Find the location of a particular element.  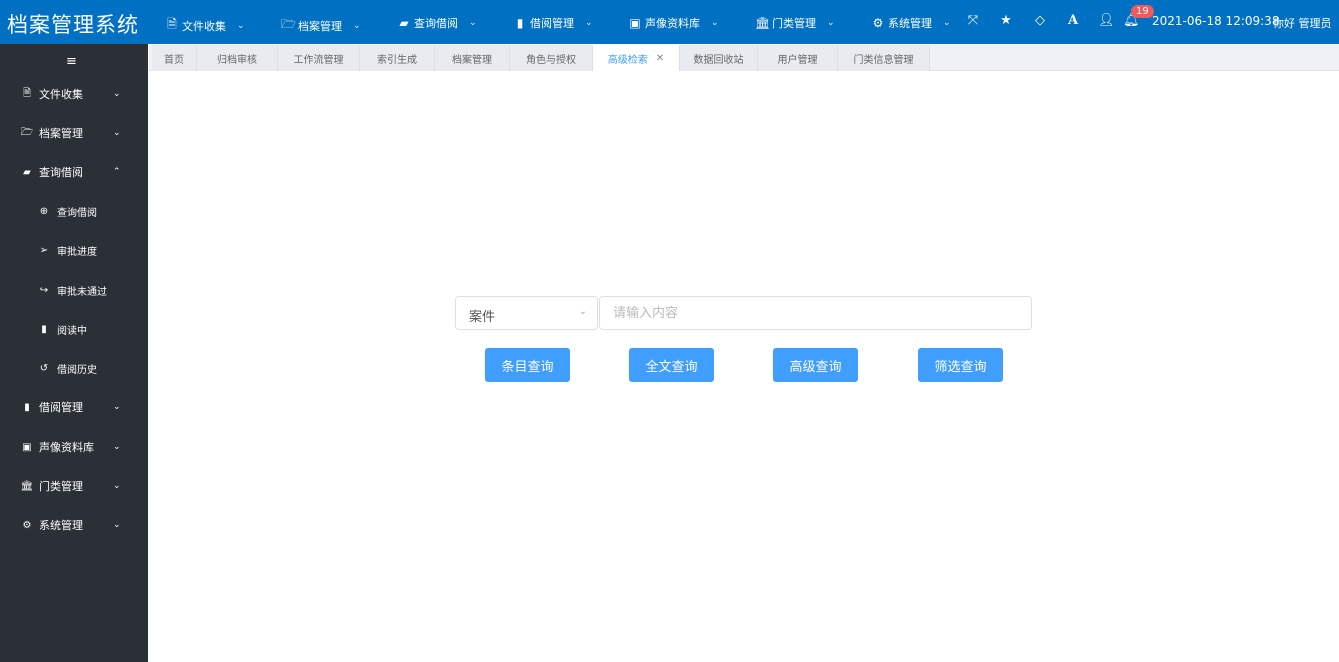

sidebar-item-label: 门类管理 is located at coordinates (61, 486).